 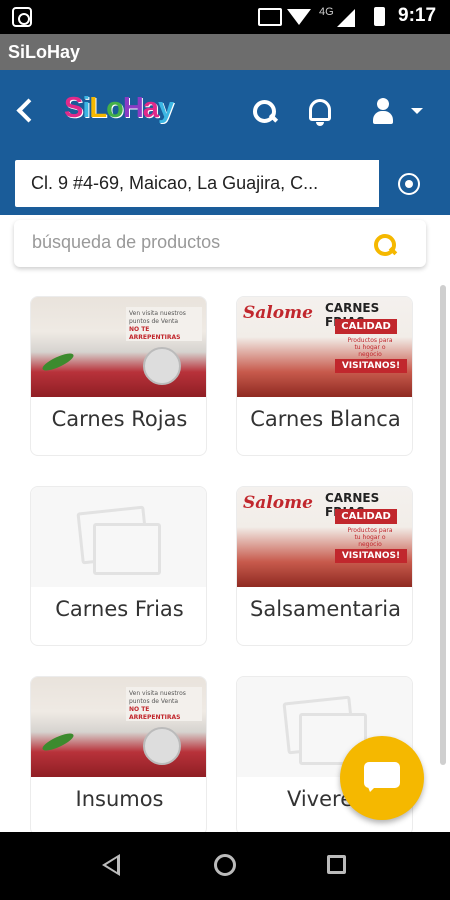 What do you see at coordinates (417, 111) in the screenshot?
I see `caret-down-icon` at bounding box center [417, 111].